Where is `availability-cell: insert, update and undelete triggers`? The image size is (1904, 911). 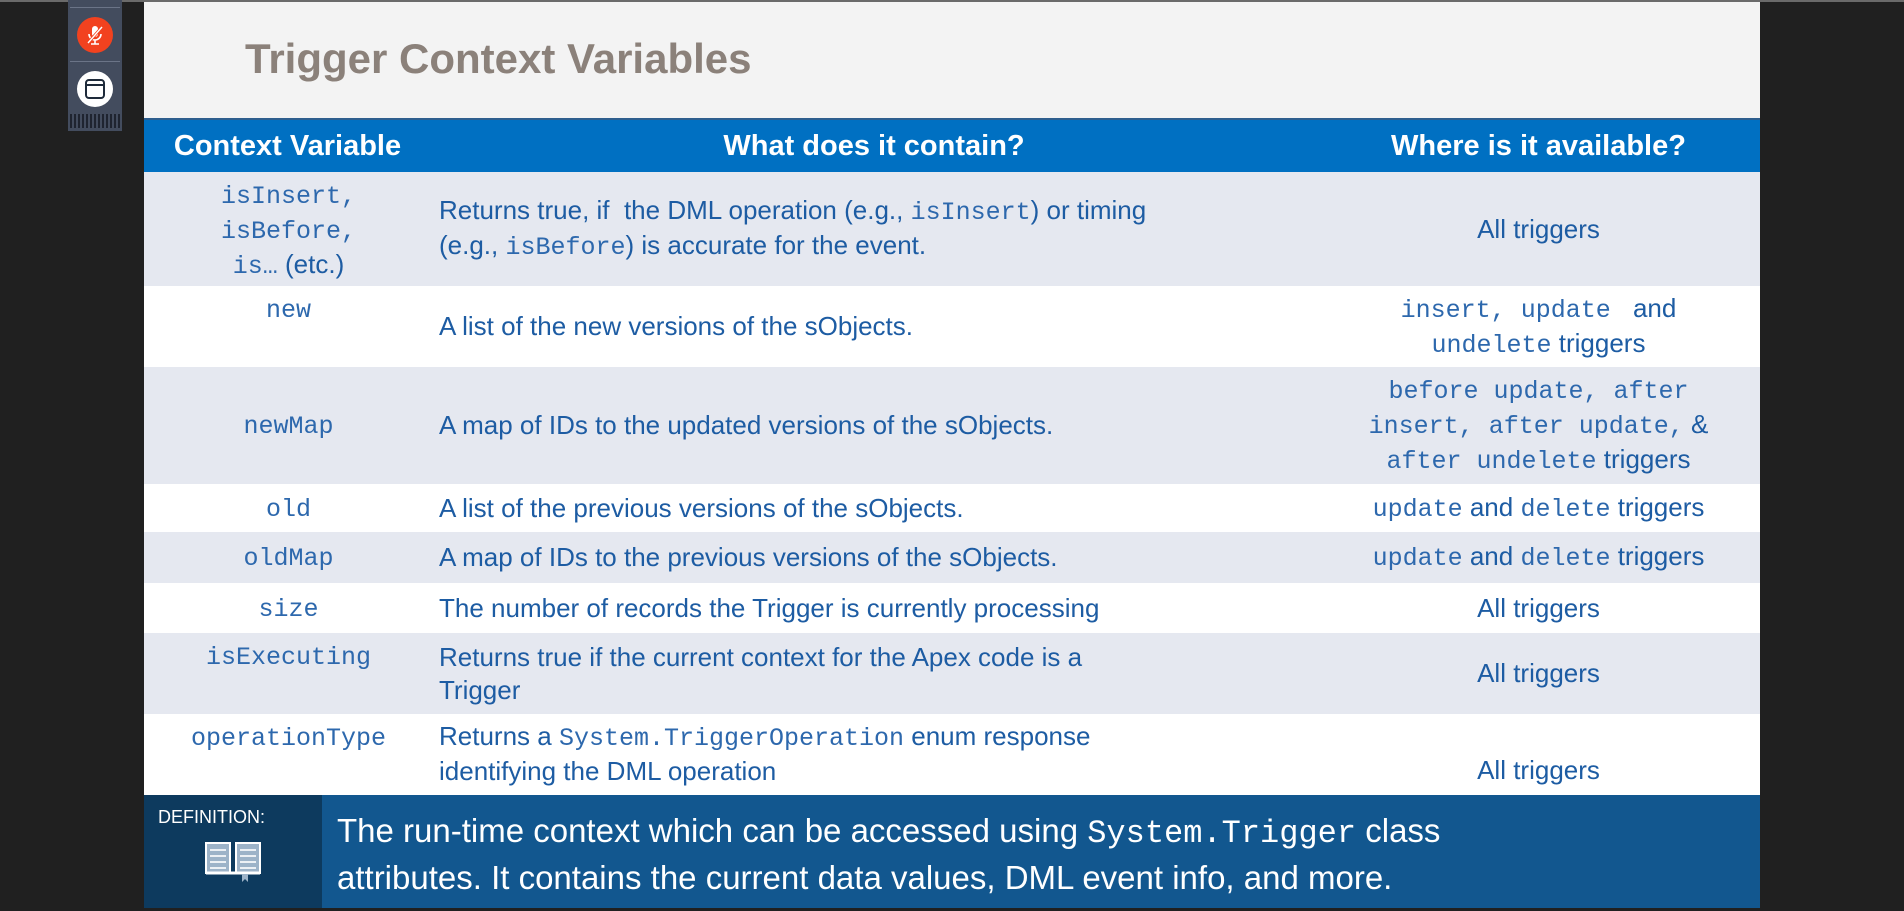 availability-cell: insert, update and undelete triggers is located at coordinates (1538, 326).